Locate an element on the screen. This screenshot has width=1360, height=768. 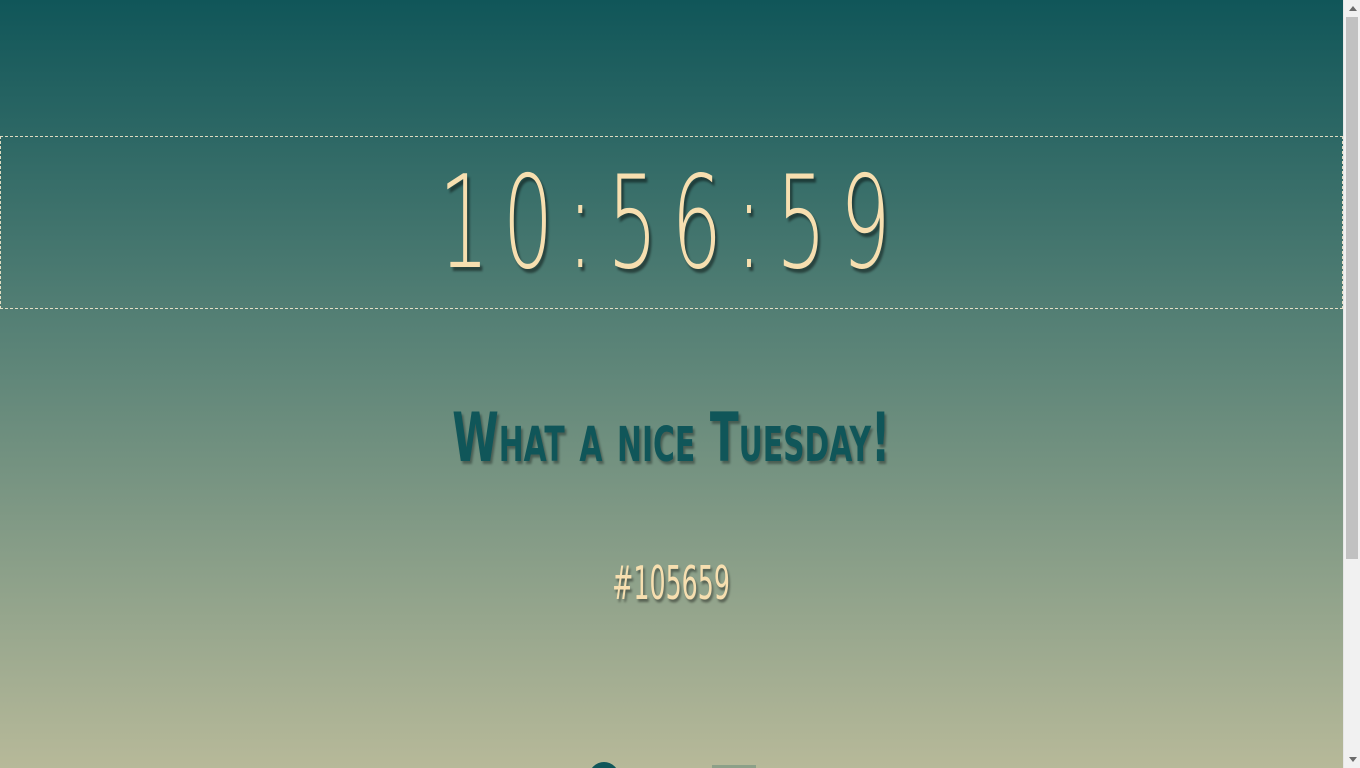
chevron-down-icon is located at coordinates (1352, 759).